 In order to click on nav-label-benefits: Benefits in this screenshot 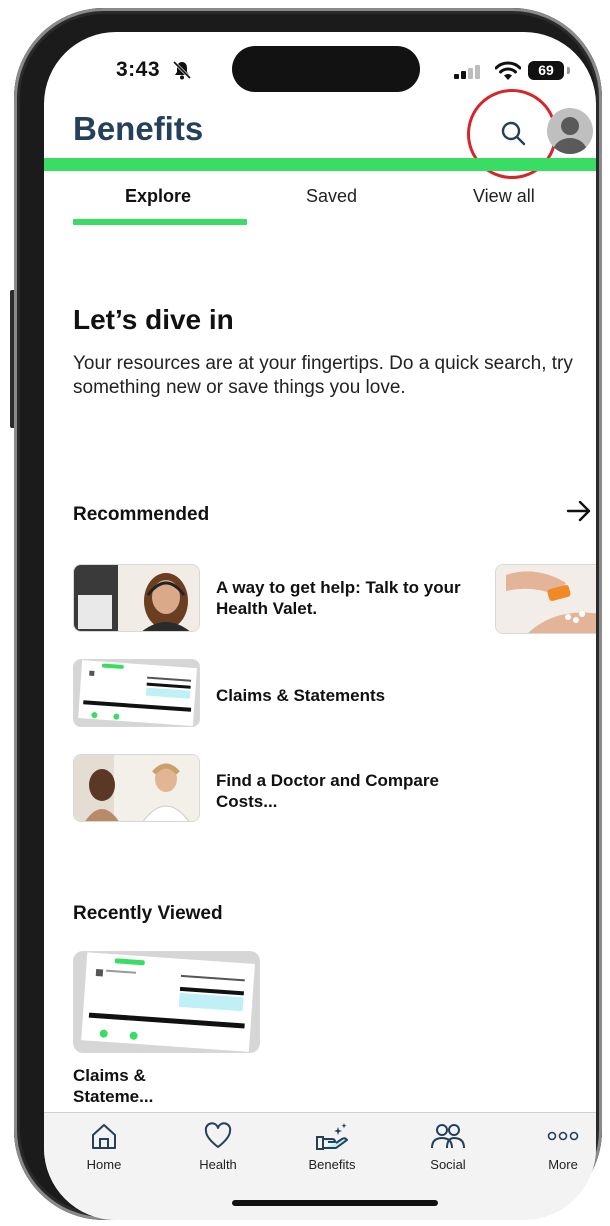, I will do `click(332, 1164)`.